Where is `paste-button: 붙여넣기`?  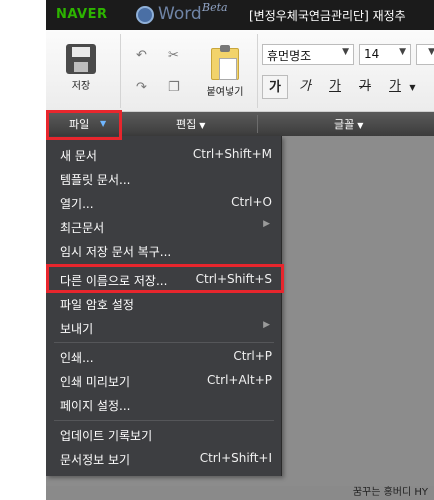
paste-button: 붙여넣기 is located at coordinates (225, 71).